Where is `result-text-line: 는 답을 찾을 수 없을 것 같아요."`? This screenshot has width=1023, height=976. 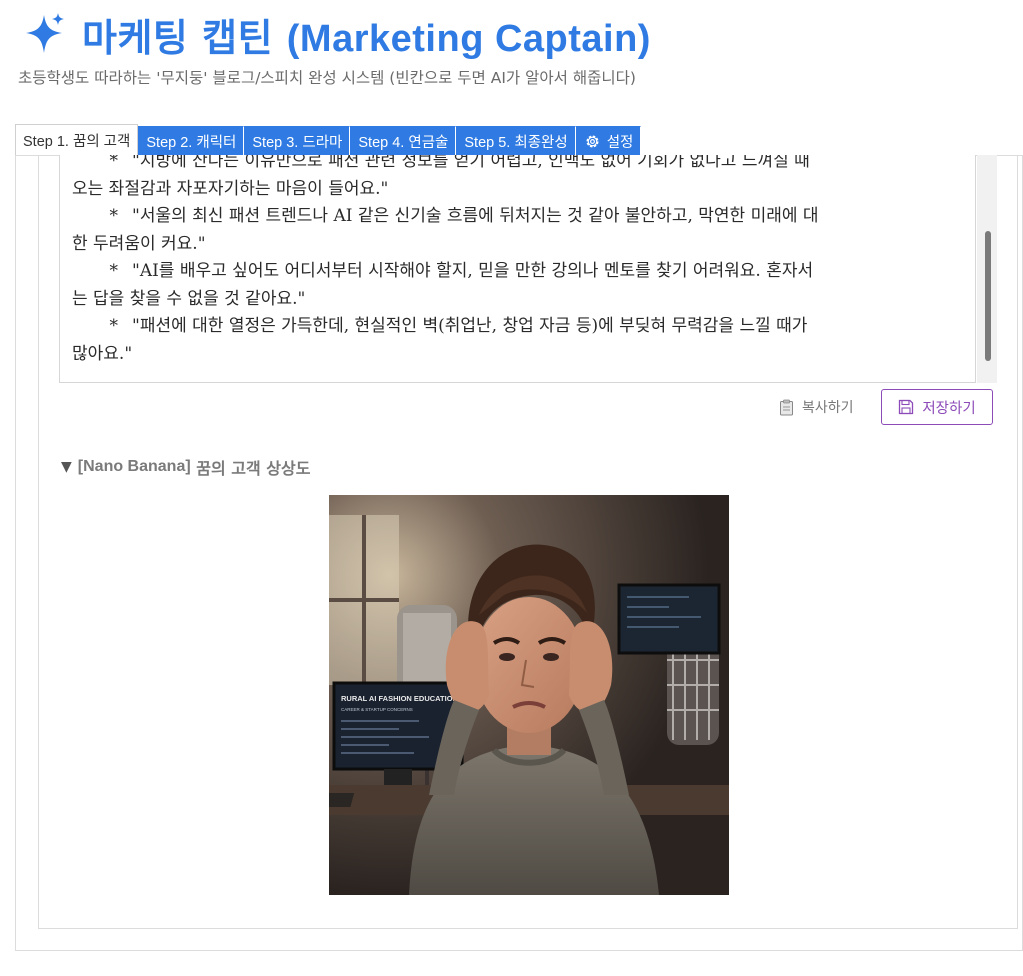
result-text-line: 는 답을 찾을 수 없을 것 같아요." is located at coordinates (520, 300).